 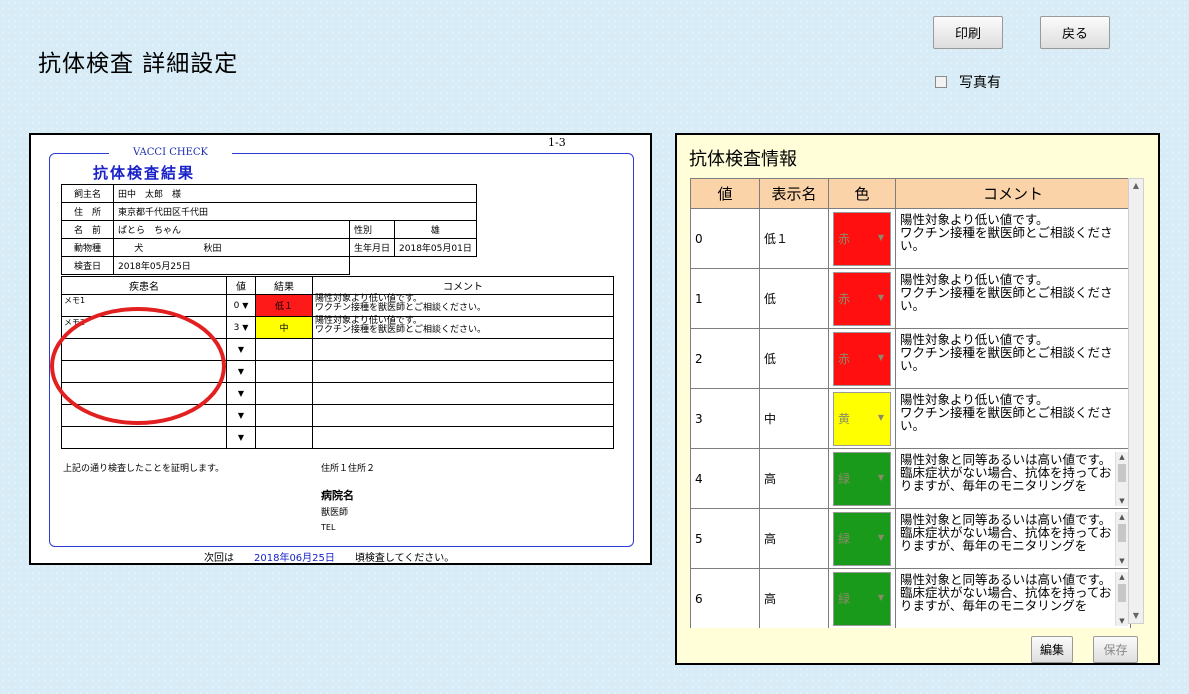 I want to click on value-cell: 2, so click(x=725, y=358).